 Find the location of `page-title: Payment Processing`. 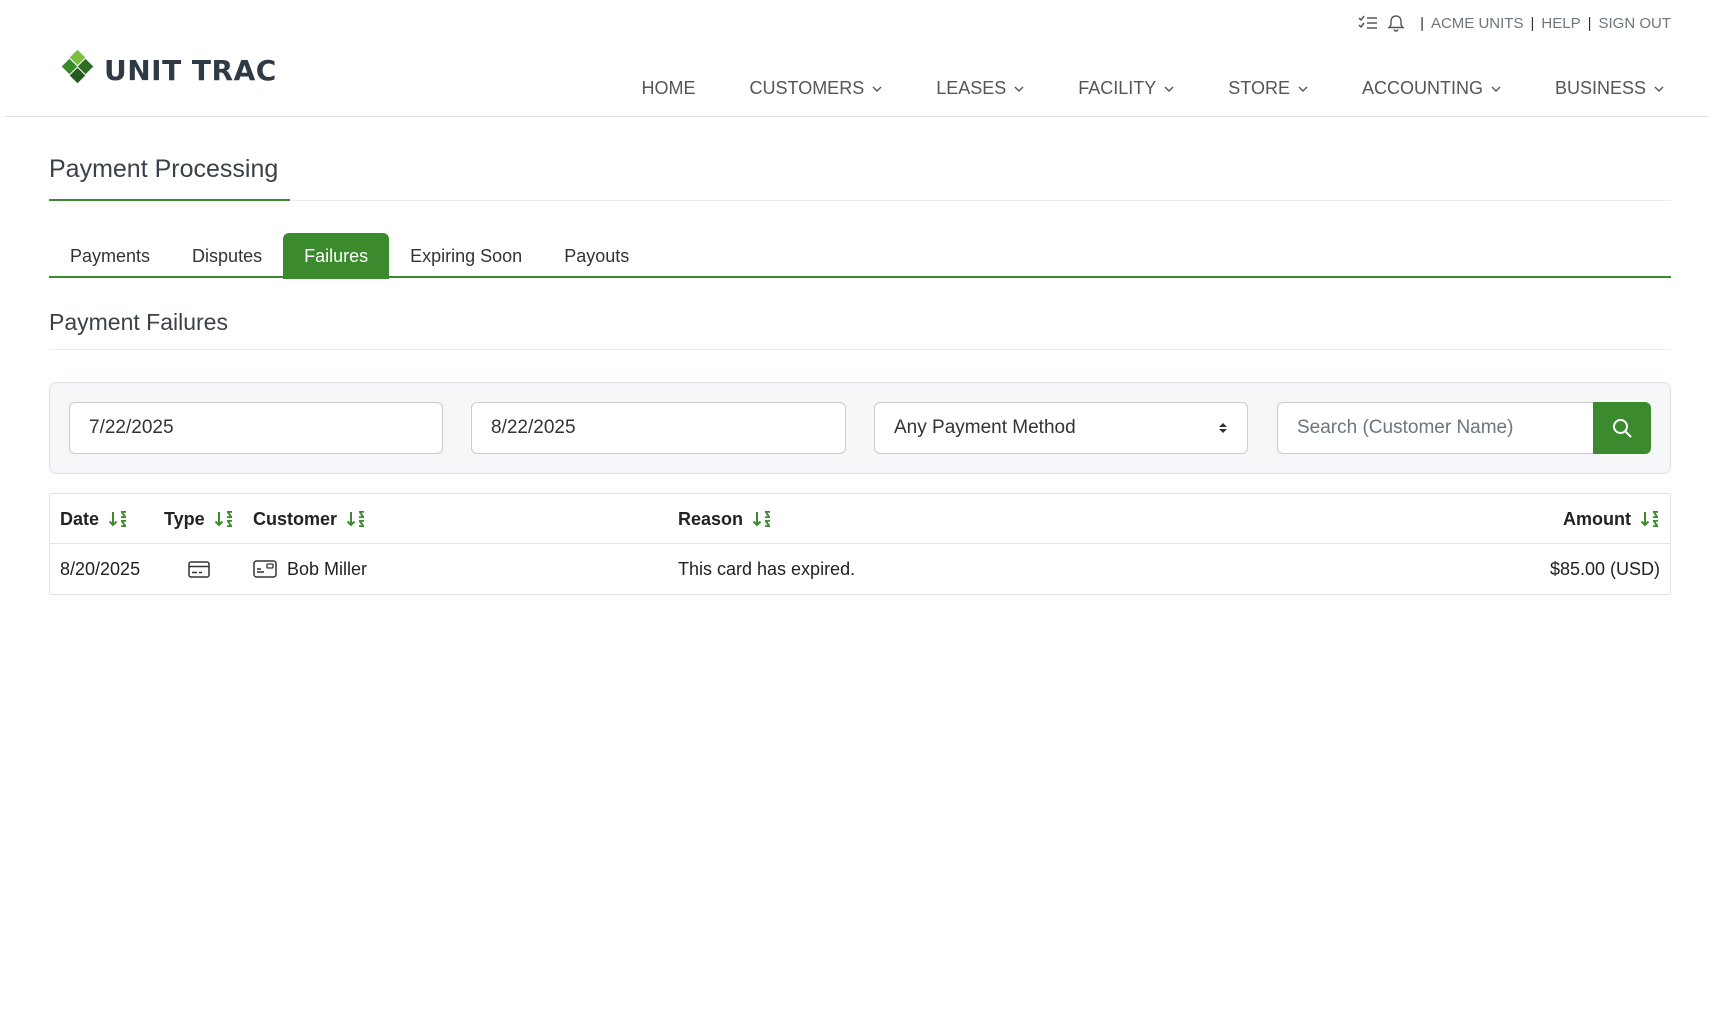

page-title: Payment Processing is located at coordinates (164, 169).